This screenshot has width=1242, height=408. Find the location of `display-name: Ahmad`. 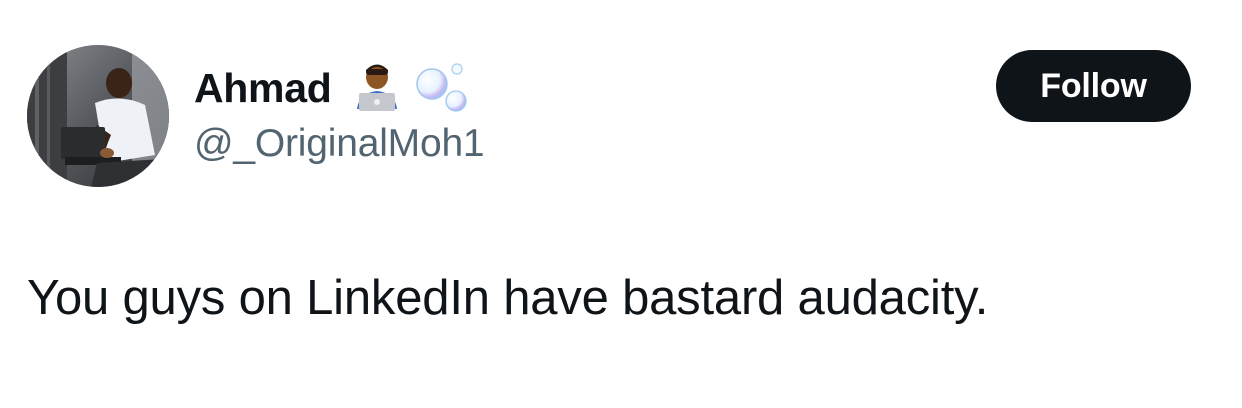

display-name: Ahmad is located at coordinates (263, 88).